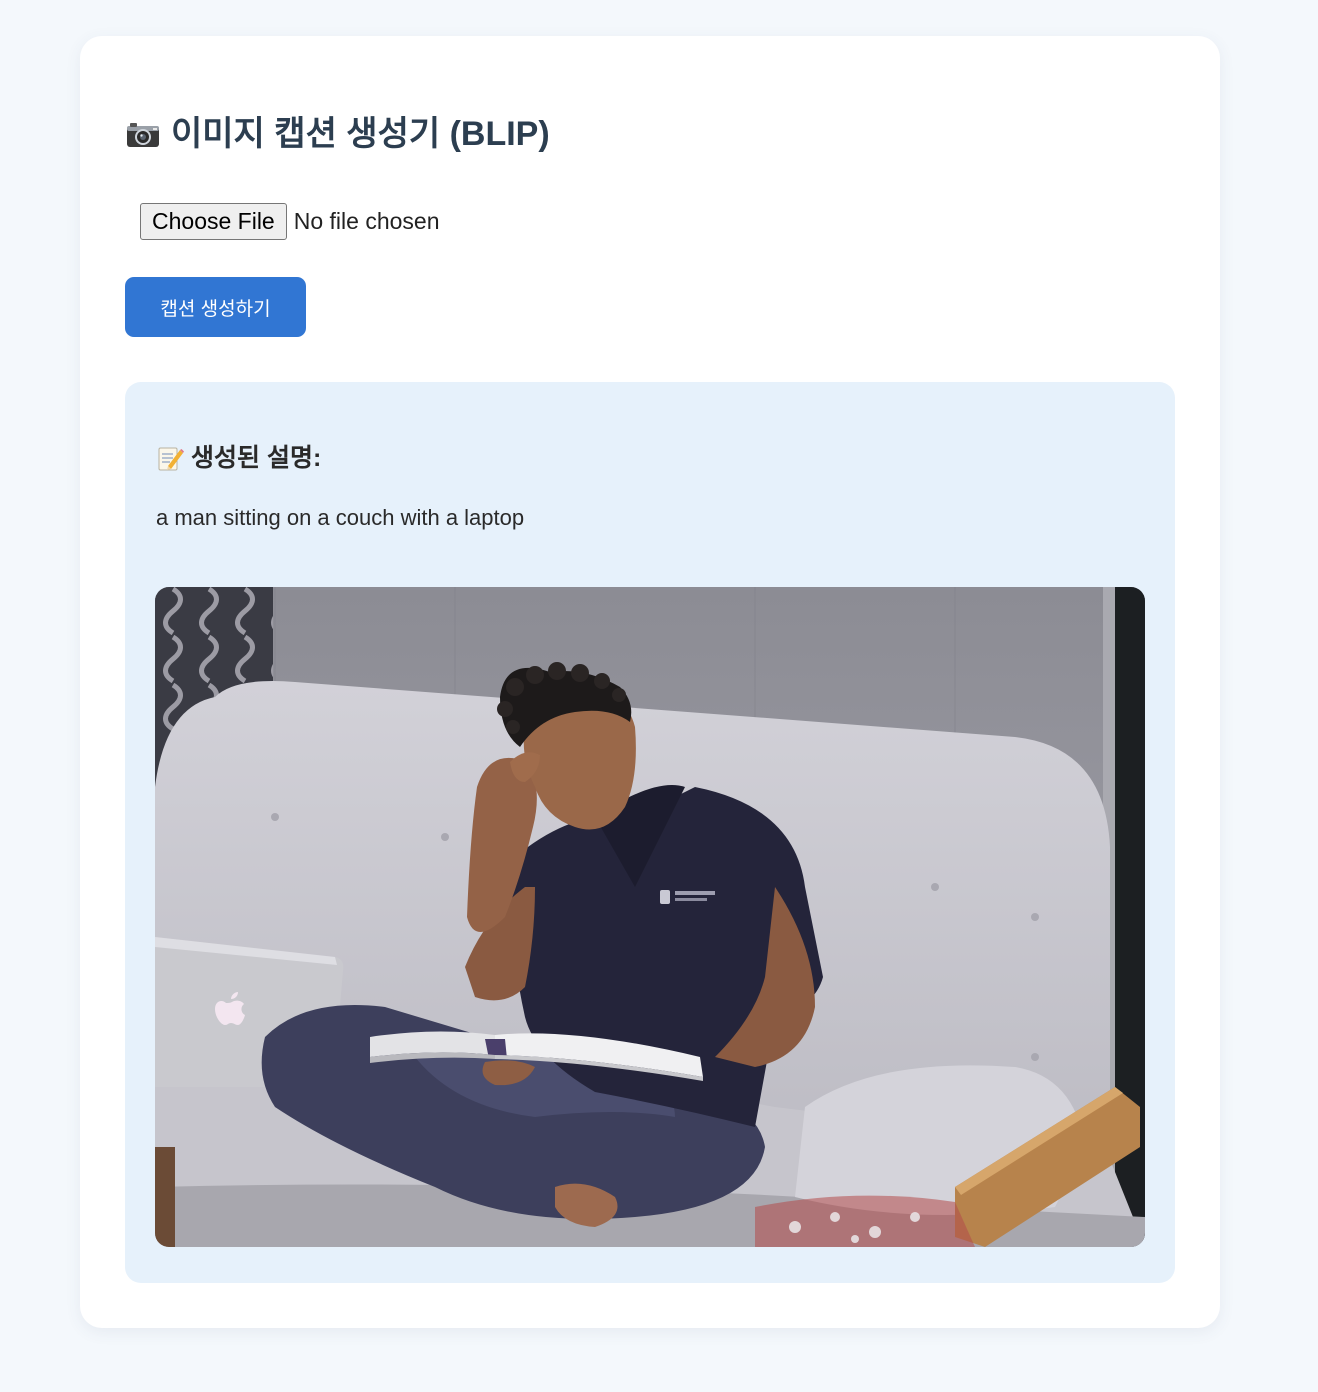 This screenshot has height=1392, width=1318. Describe the element at coordinates (143, 135) in the screenshot. I see `camera-icon` at that location.